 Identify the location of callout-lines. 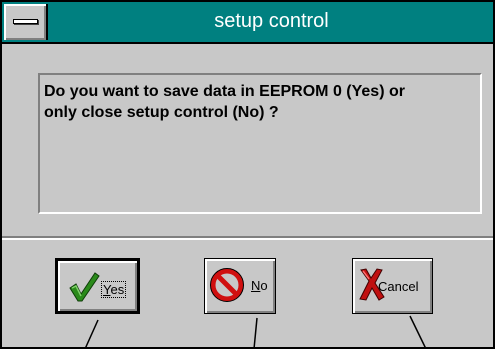
(255, 332).